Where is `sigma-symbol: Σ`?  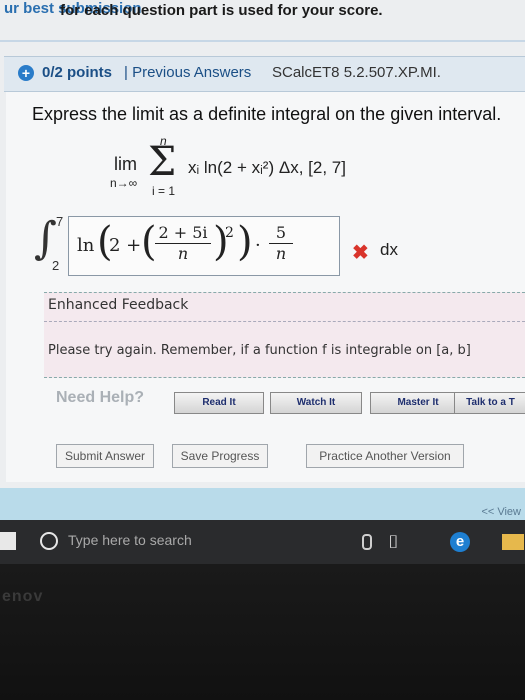
sigma-symbol: Σ is located at coordinates (162, 162).